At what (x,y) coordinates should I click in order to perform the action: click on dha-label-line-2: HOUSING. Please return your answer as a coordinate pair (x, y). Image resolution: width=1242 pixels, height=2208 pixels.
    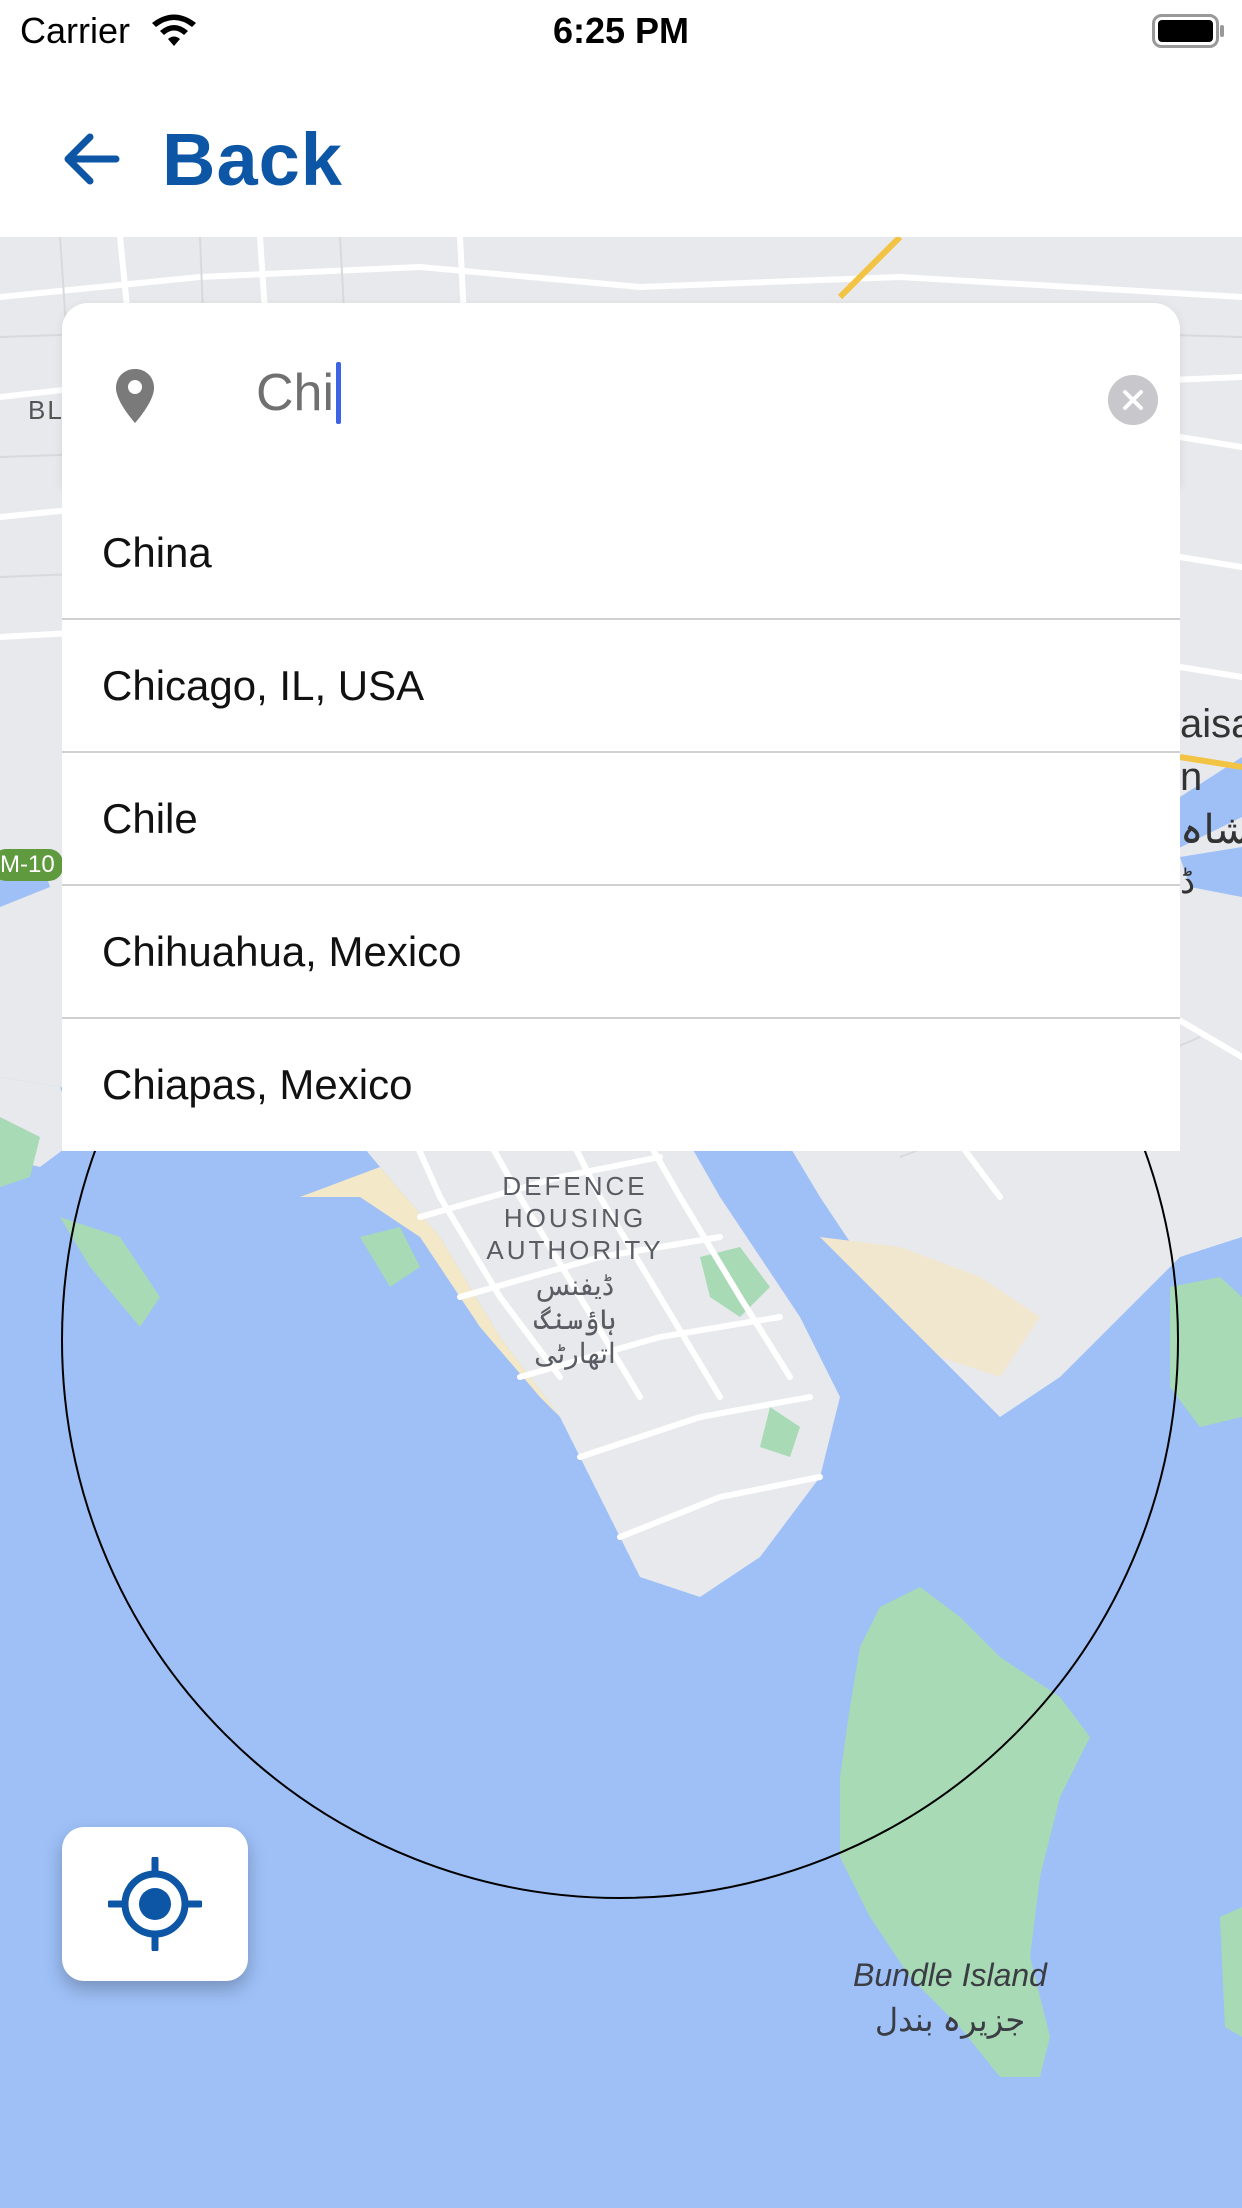
    Looking at the image, I should click on (575, 1218).